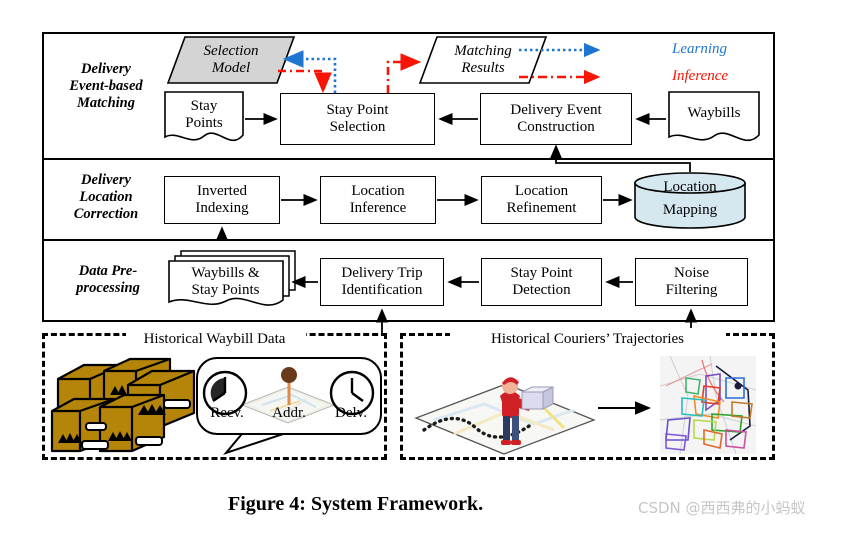  I want to click on csdn-watermark: CSDN @西西弗的小蚂蚁, so click(722, 508).